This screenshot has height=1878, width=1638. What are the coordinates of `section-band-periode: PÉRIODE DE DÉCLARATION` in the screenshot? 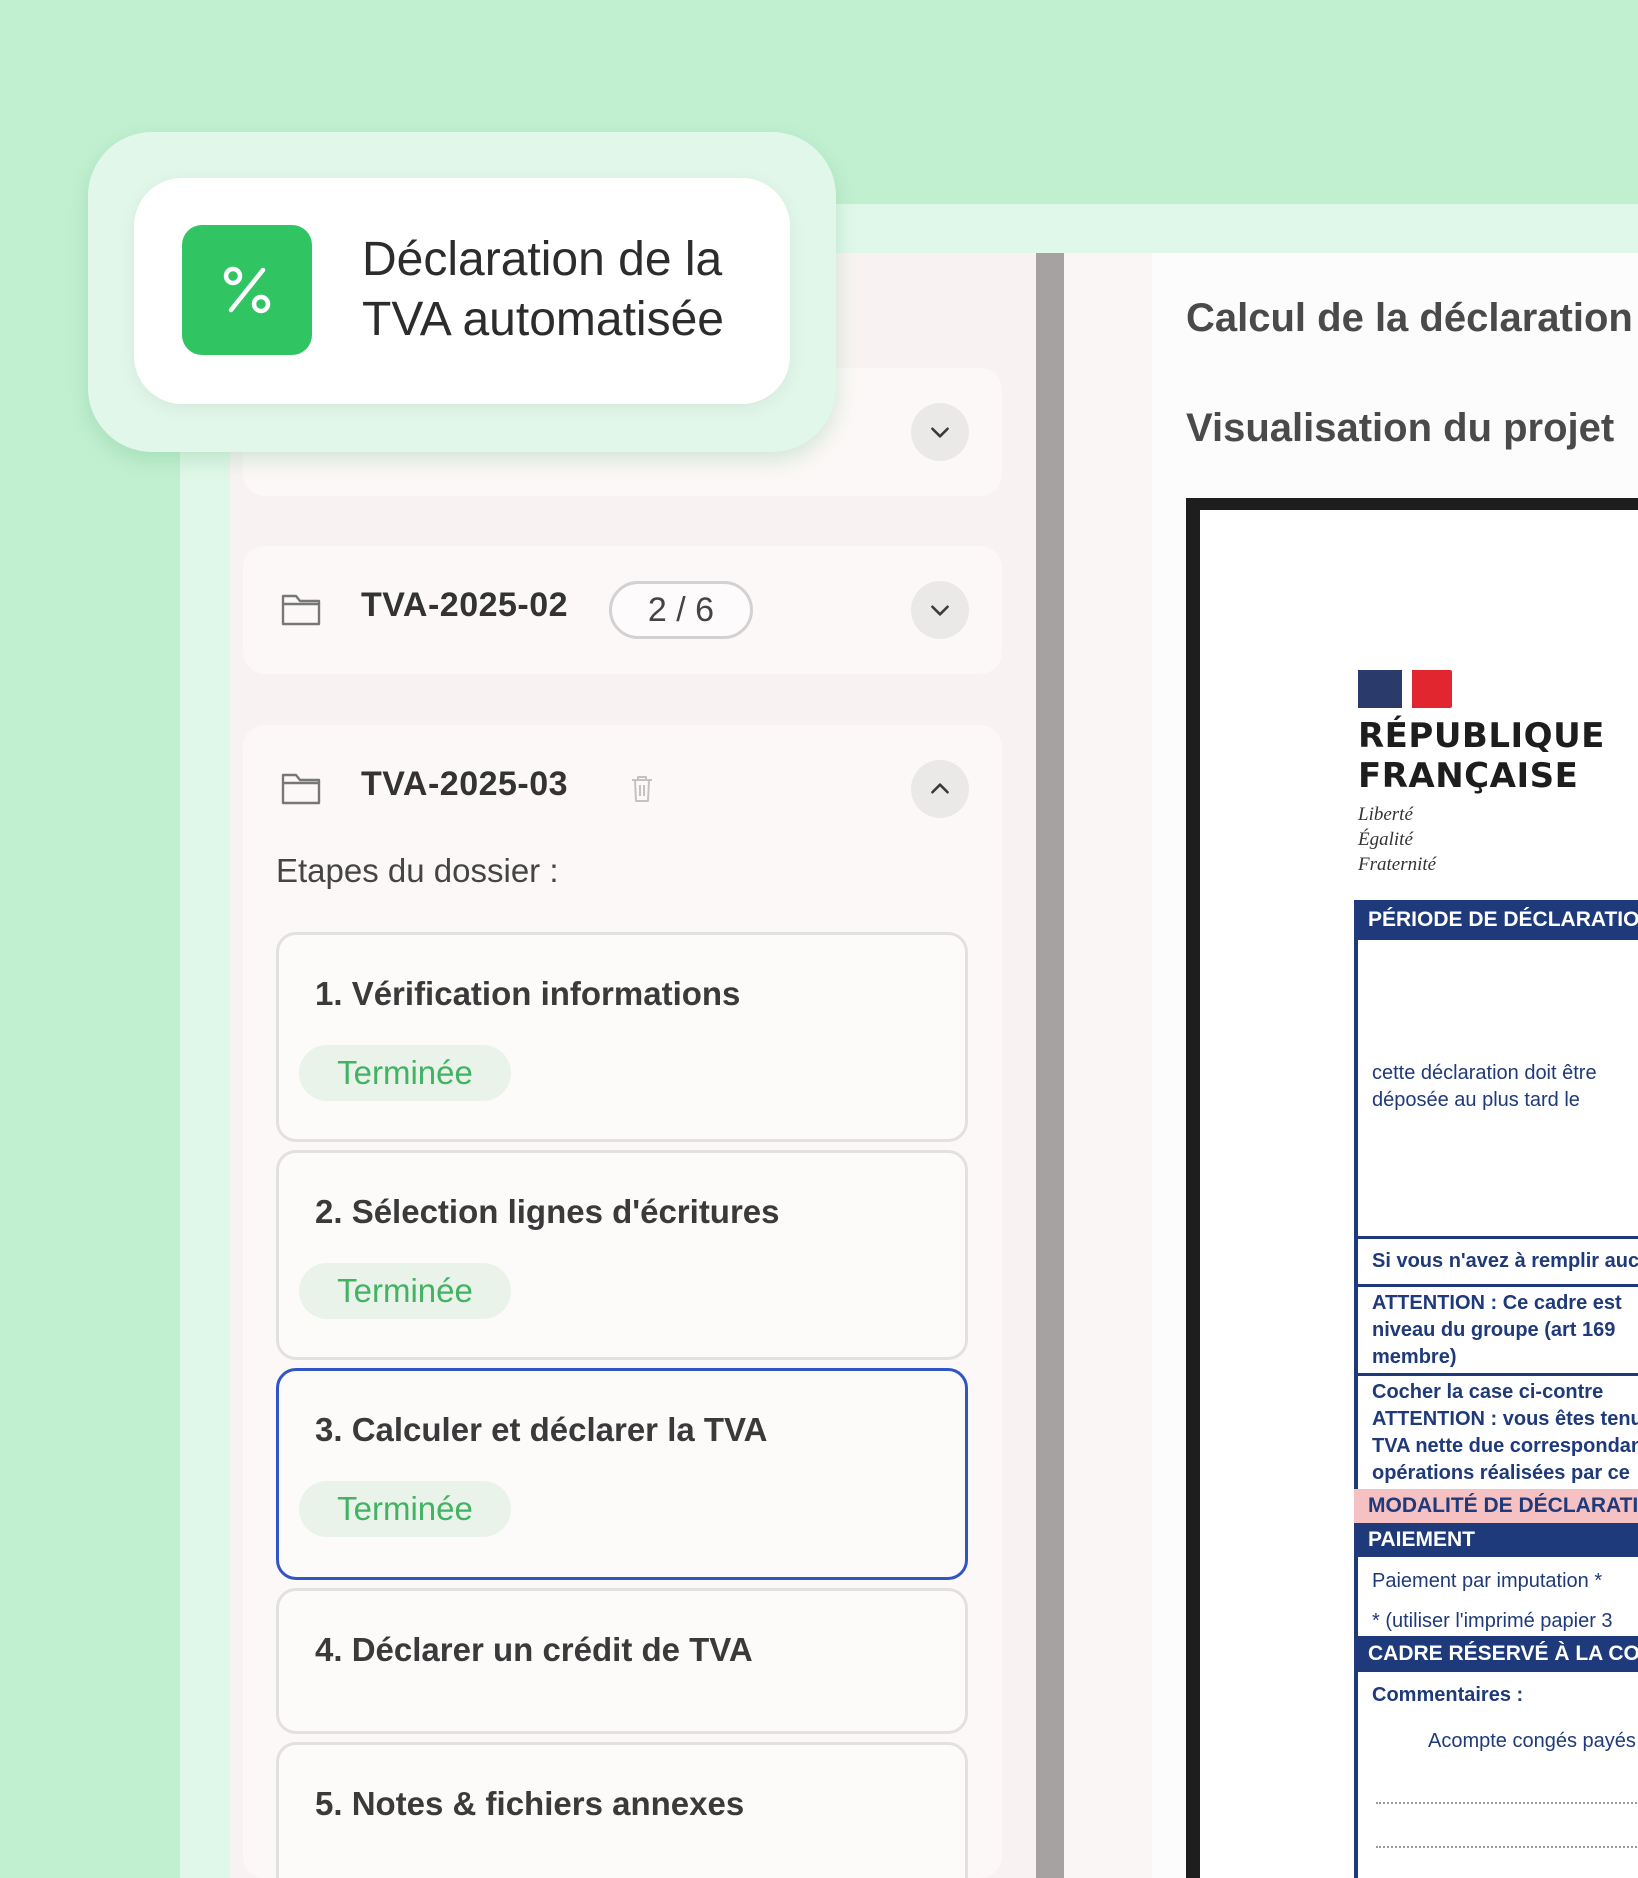 It's located at (1496, 920).